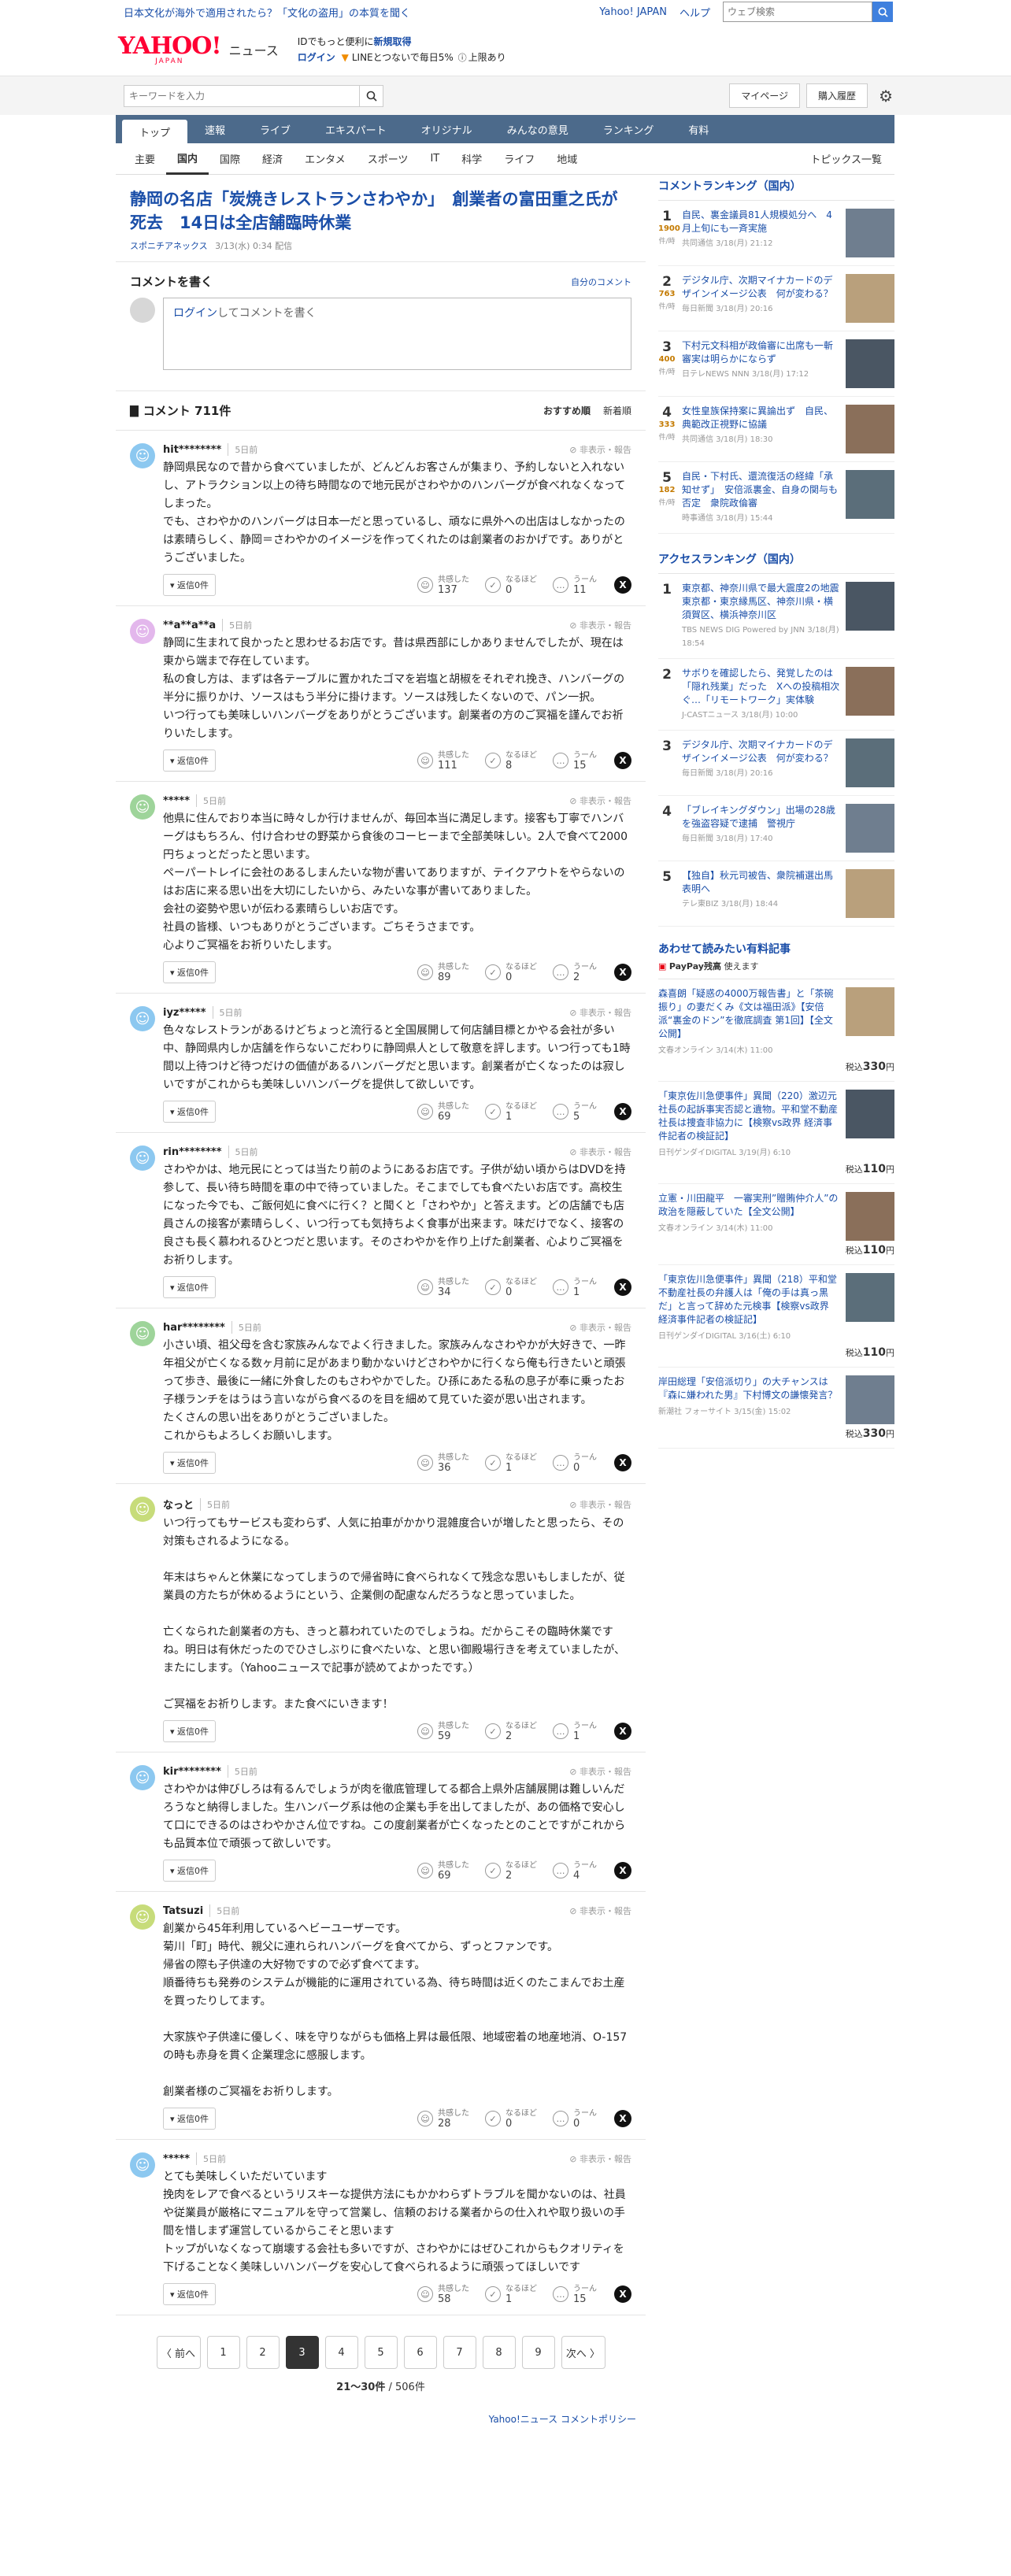 The image size is (1011, 2576). I want to click on reaction-empathy: ☺ 共感した 58, so click(443, 2294).